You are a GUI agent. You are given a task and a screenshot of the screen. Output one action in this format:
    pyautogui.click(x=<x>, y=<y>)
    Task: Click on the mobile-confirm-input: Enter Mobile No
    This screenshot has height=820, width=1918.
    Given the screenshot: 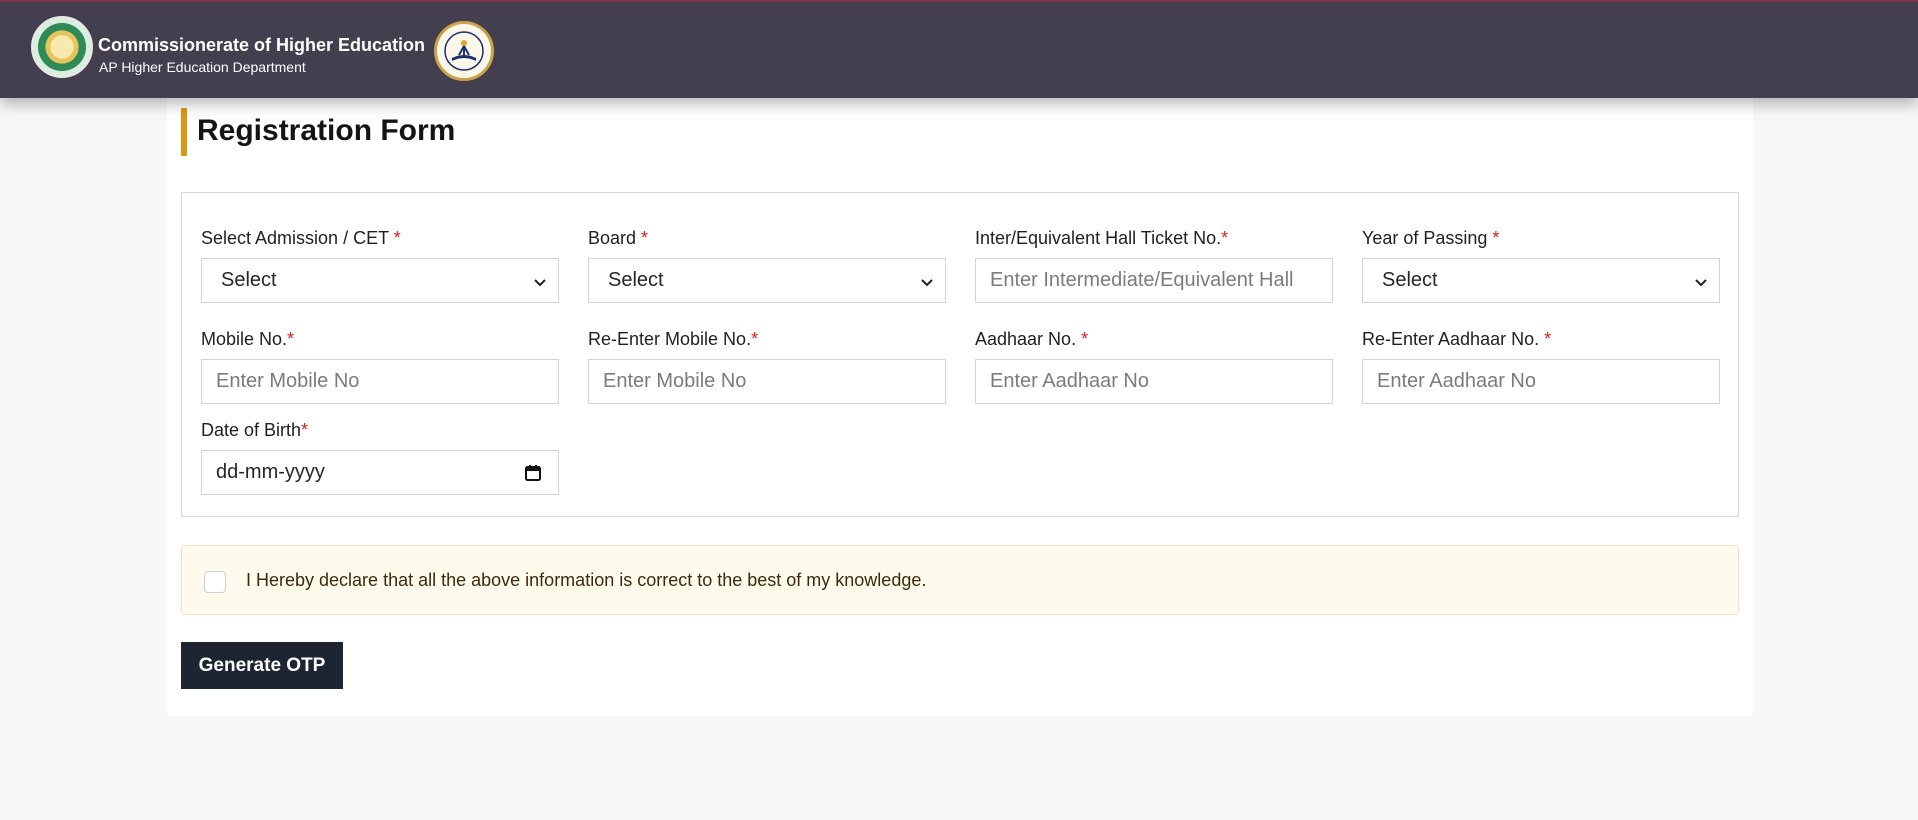 What is the action you would take?
    pyautogui.click(x=767, y=381)
    